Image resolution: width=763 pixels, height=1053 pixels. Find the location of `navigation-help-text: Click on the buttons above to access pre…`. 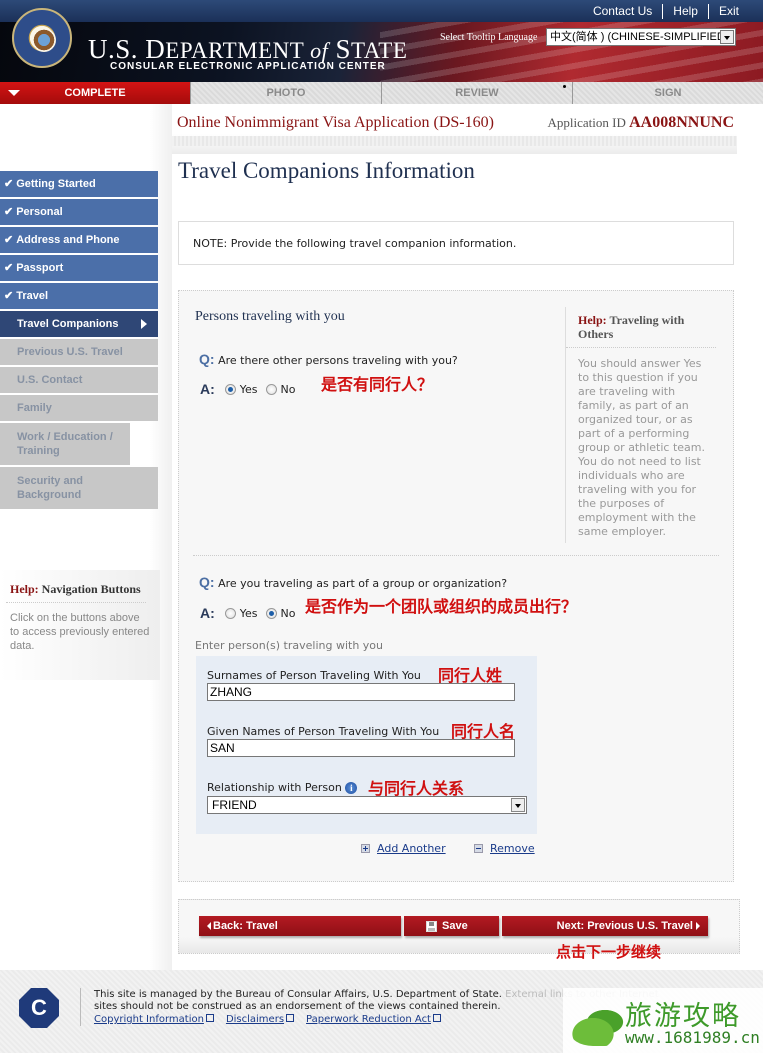

navigation-help-text: Click on the buttons above to access pre… is located at coordinates (80, 632).